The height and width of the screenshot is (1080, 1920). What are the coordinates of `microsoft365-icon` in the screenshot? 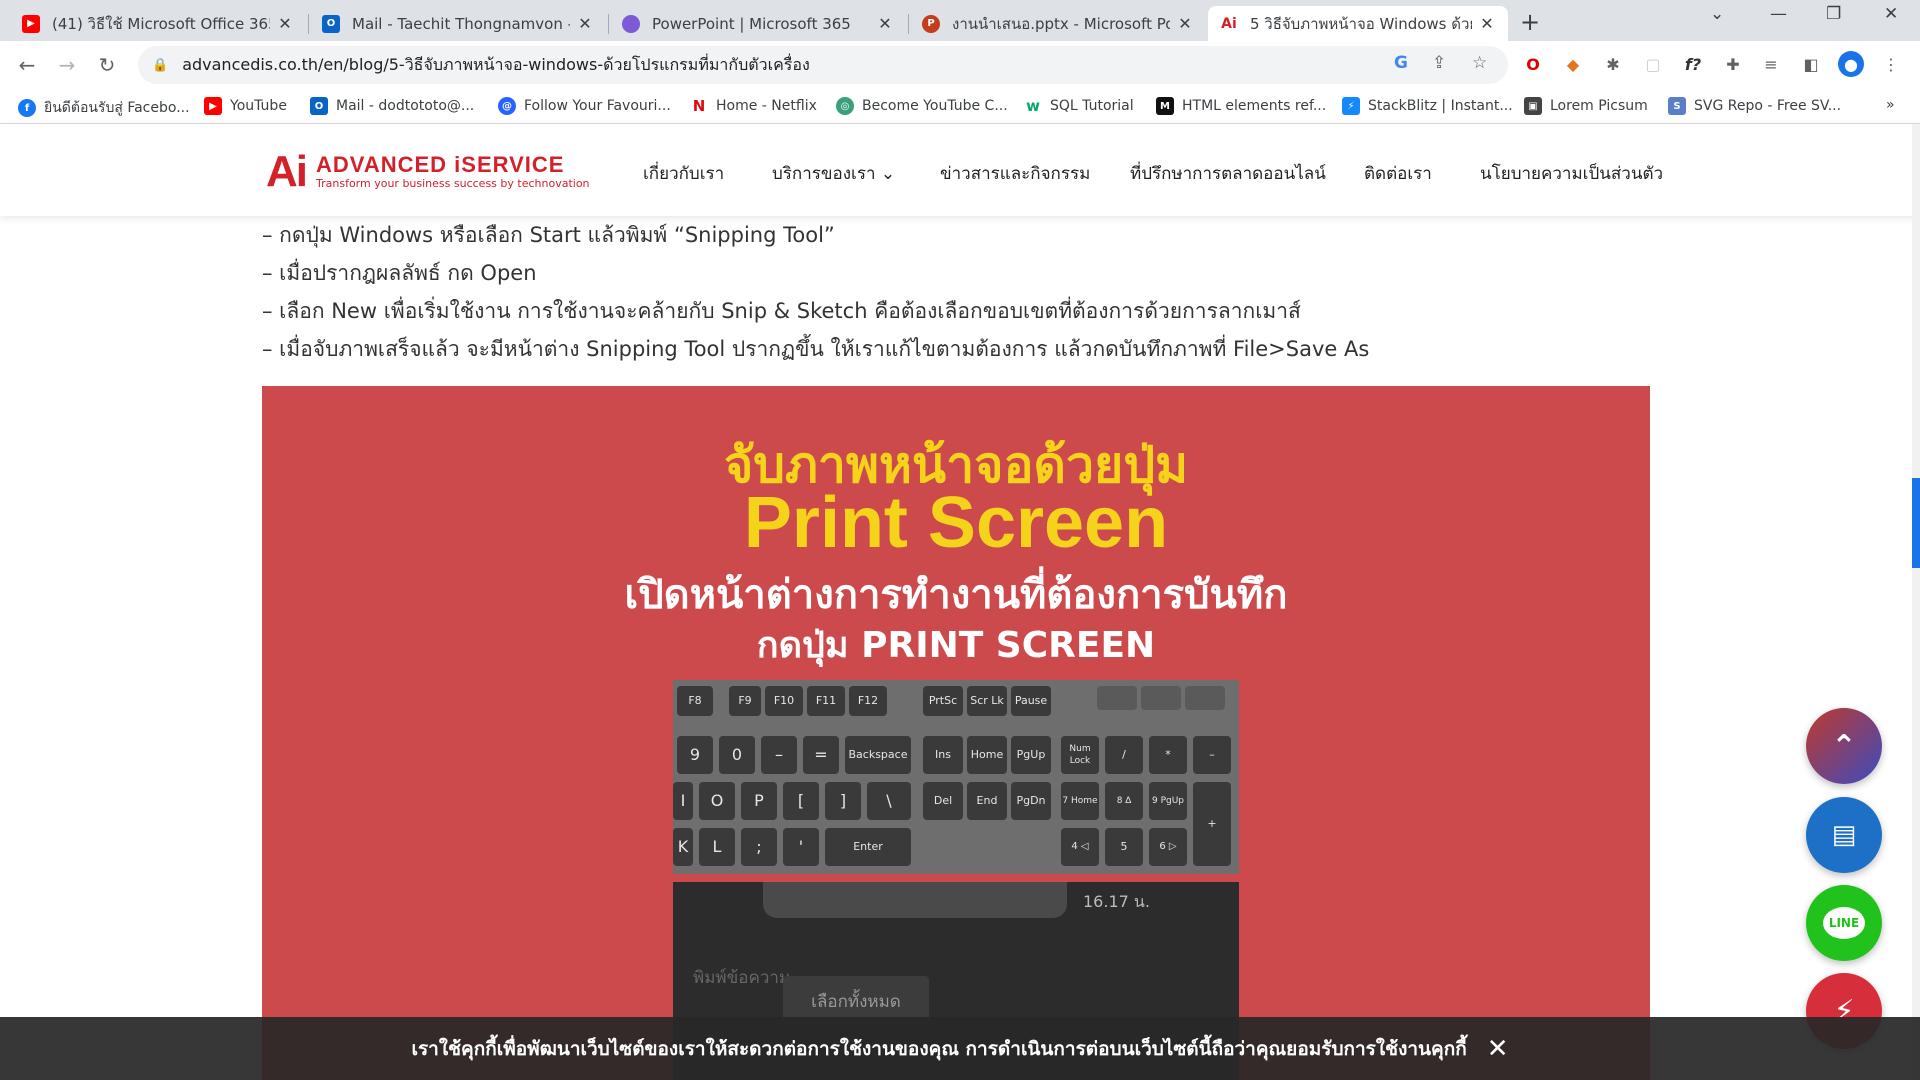 It's located at (631, 23).